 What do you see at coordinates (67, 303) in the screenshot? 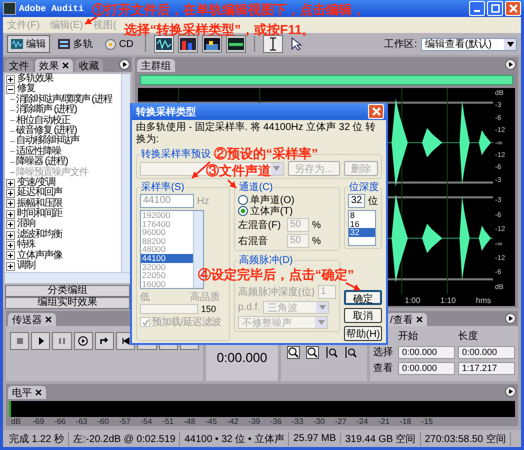
I see `panel-button: 编组实时效果` at bounding box center [67, 303].